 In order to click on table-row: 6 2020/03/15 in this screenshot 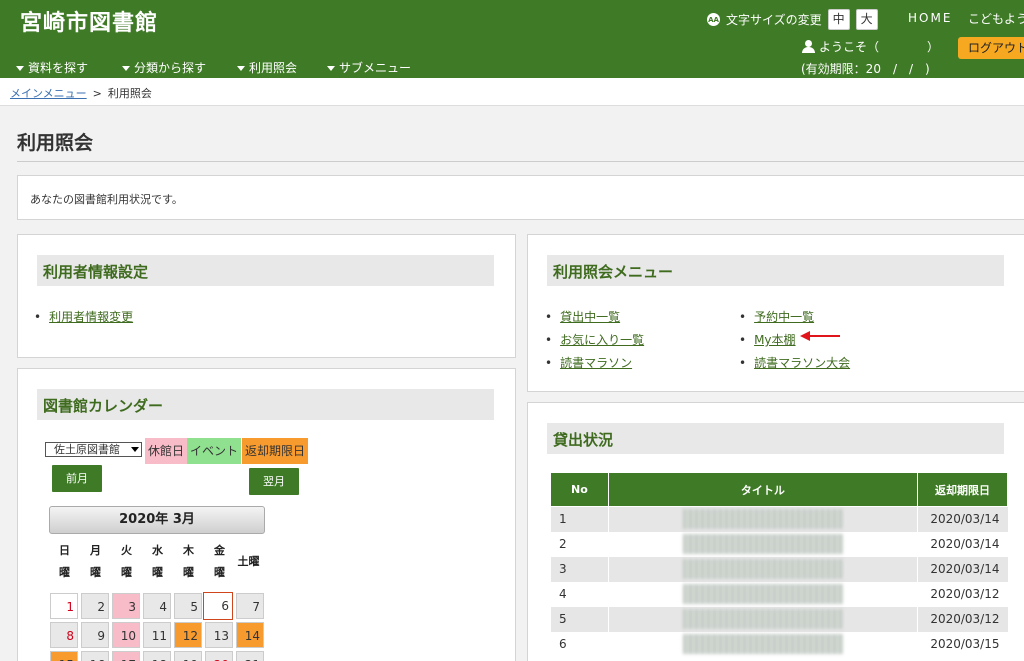, I will do `click(779, 644)`.